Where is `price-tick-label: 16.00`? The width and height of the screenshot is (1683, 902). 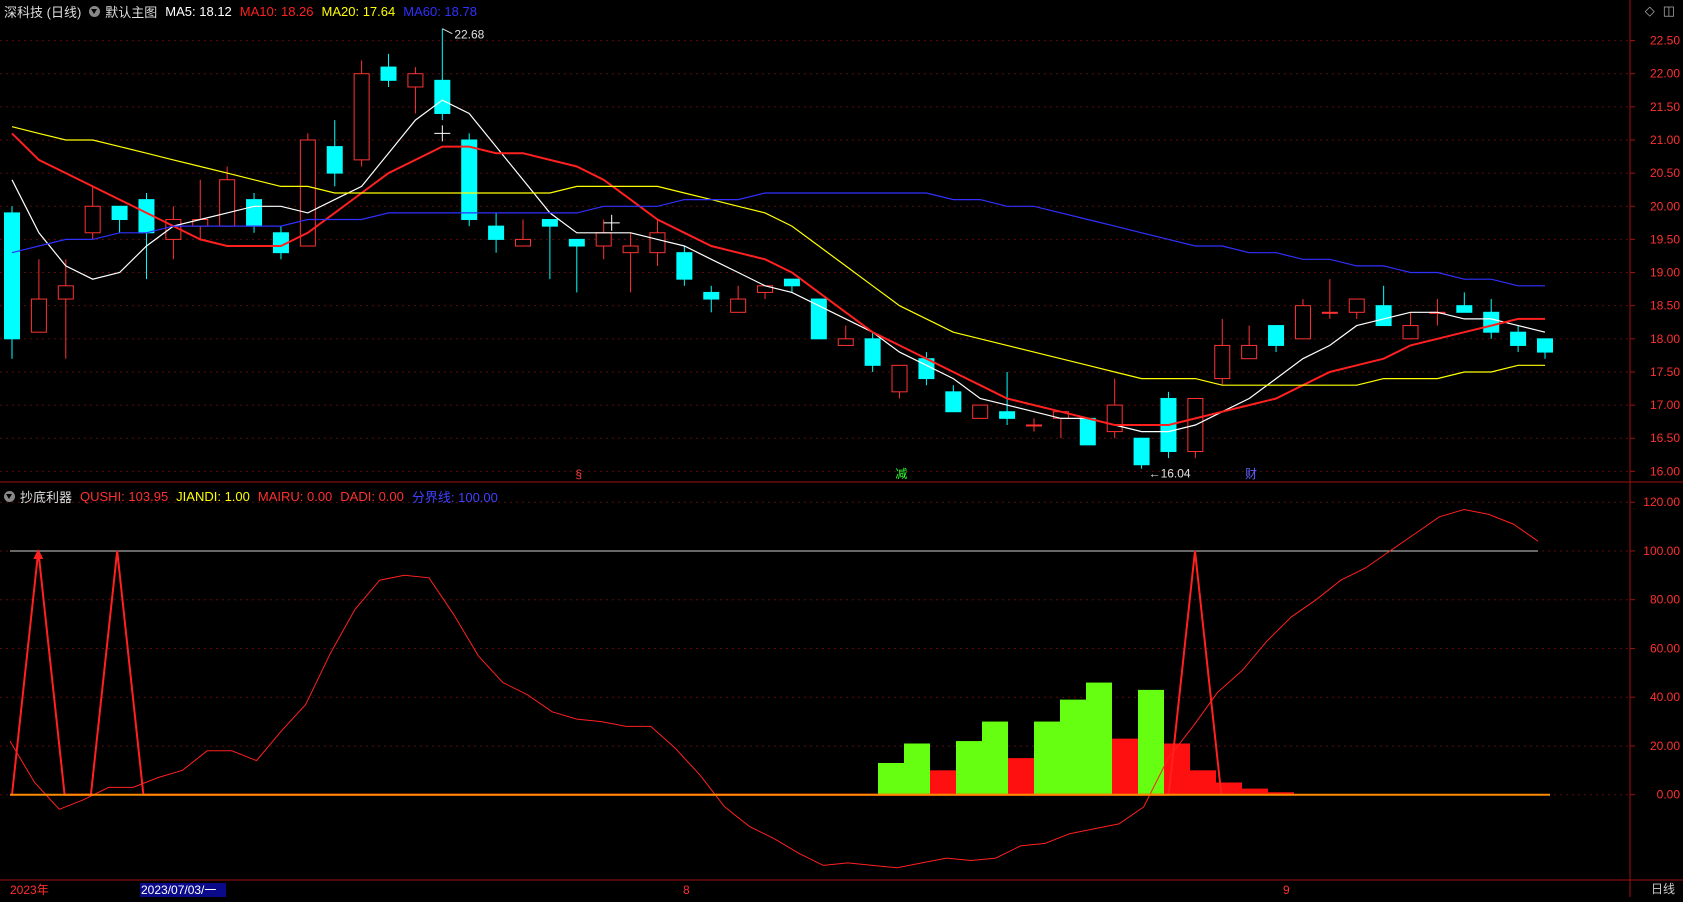 price-tick-label: 16.00 is located at coordinates (1665, 471).